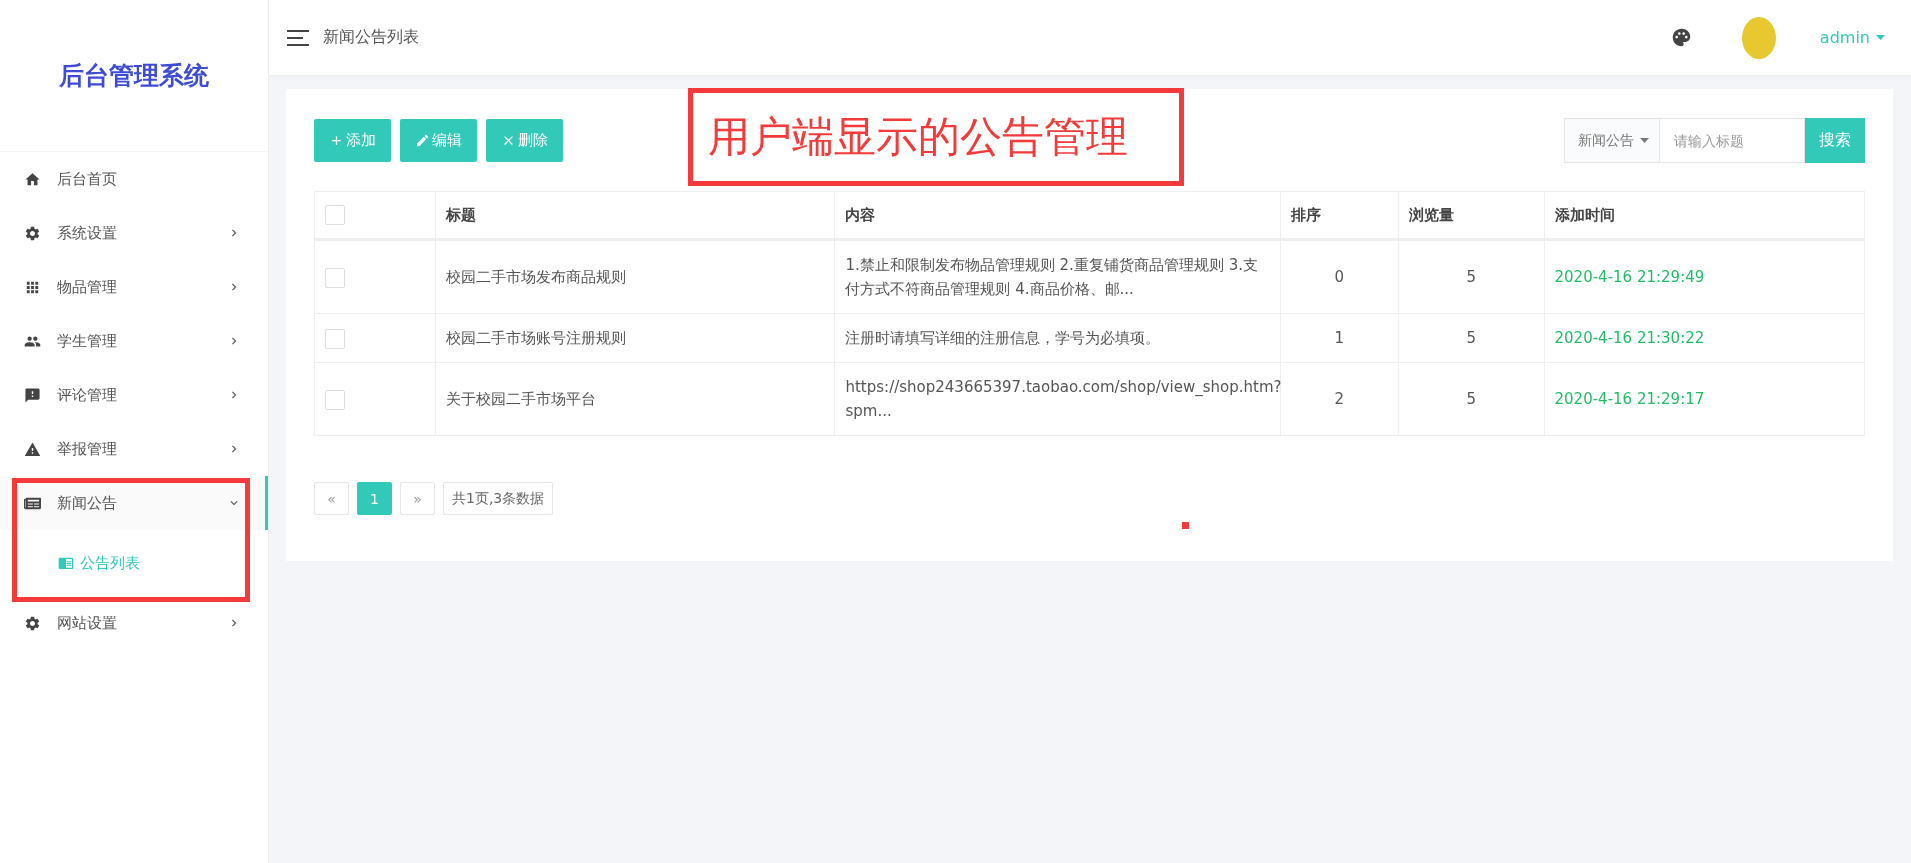  Describe the element at coordinates (635, 338) in the screenshot. I see `table-cell: 校园二手市场账号注册规则` at that location.